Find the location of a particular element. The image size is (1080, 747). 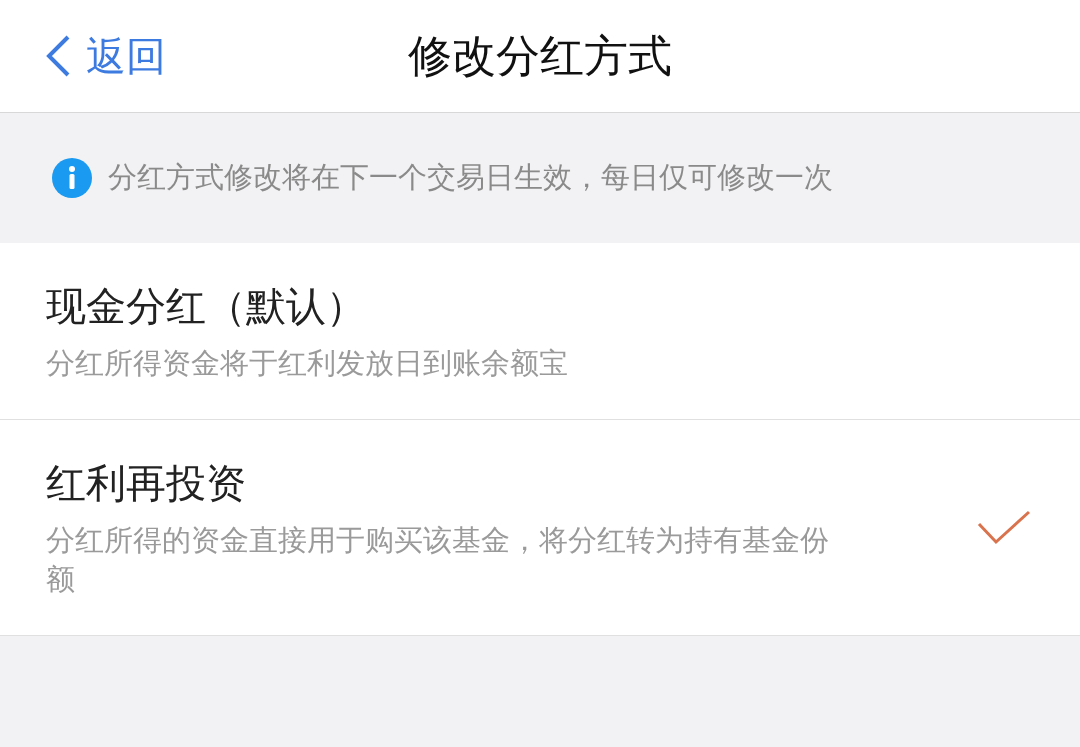

option-title: 红利再投资 is located at coordinates (146, 484).